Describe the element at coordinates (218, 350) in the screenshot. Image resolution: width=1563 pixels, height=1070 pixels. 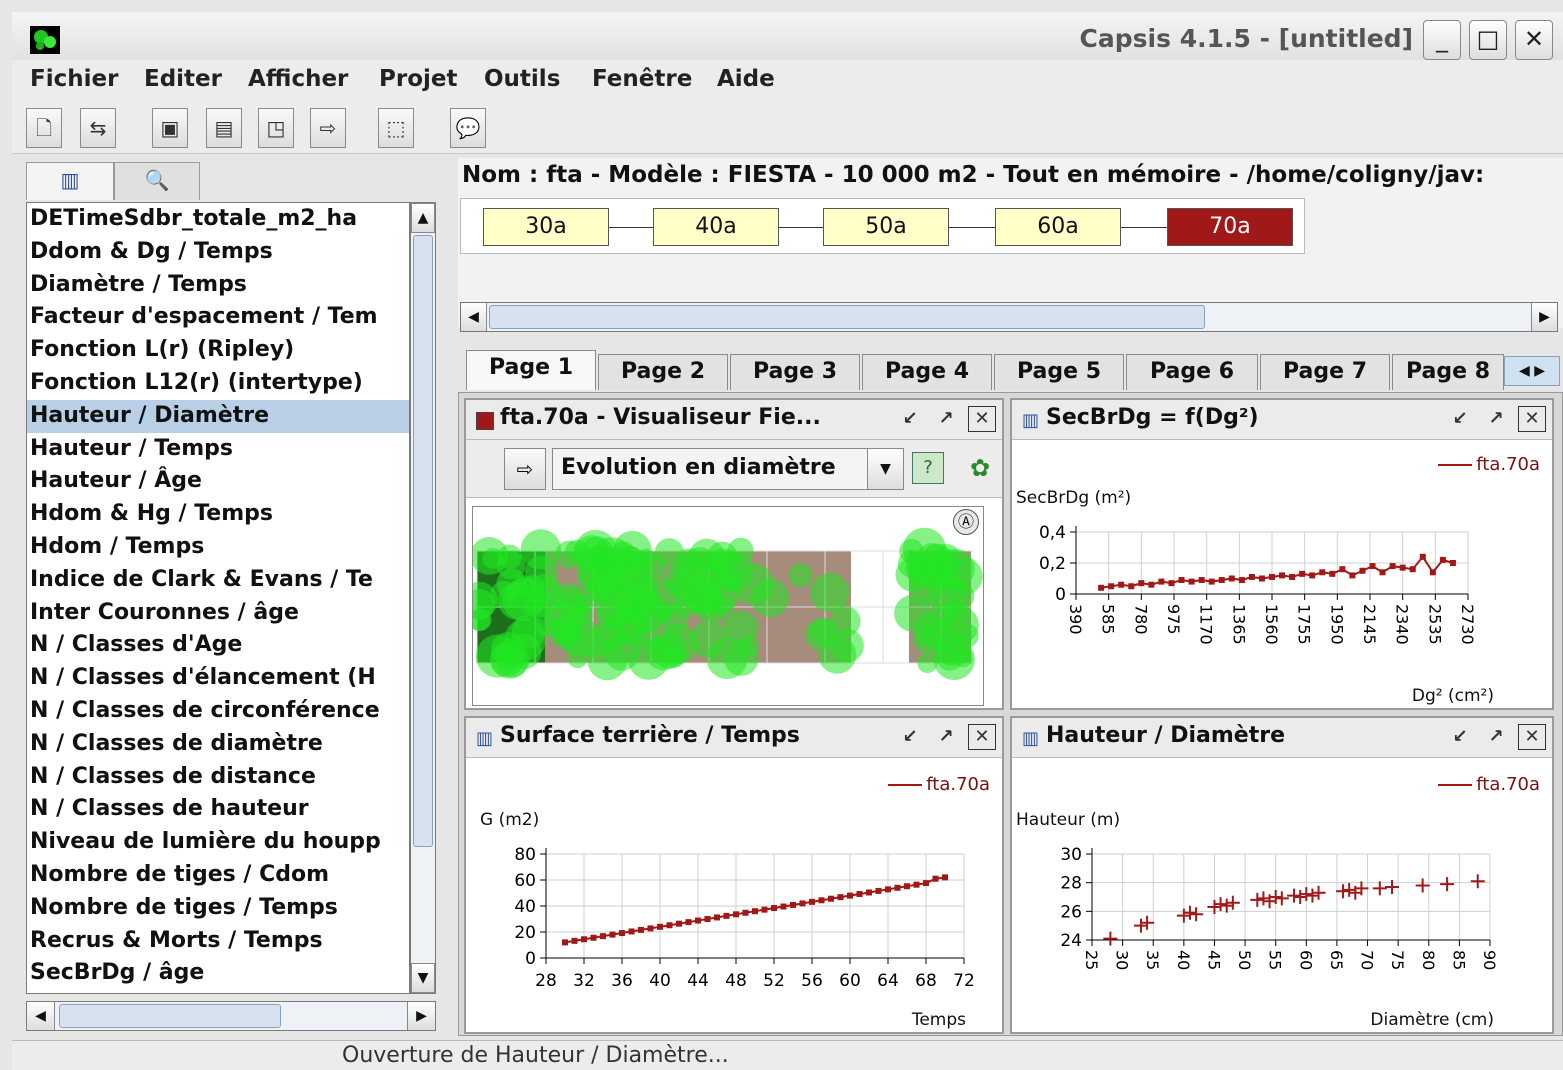
I see `list-item: Fonction L(r) (Ripley)` at that location.